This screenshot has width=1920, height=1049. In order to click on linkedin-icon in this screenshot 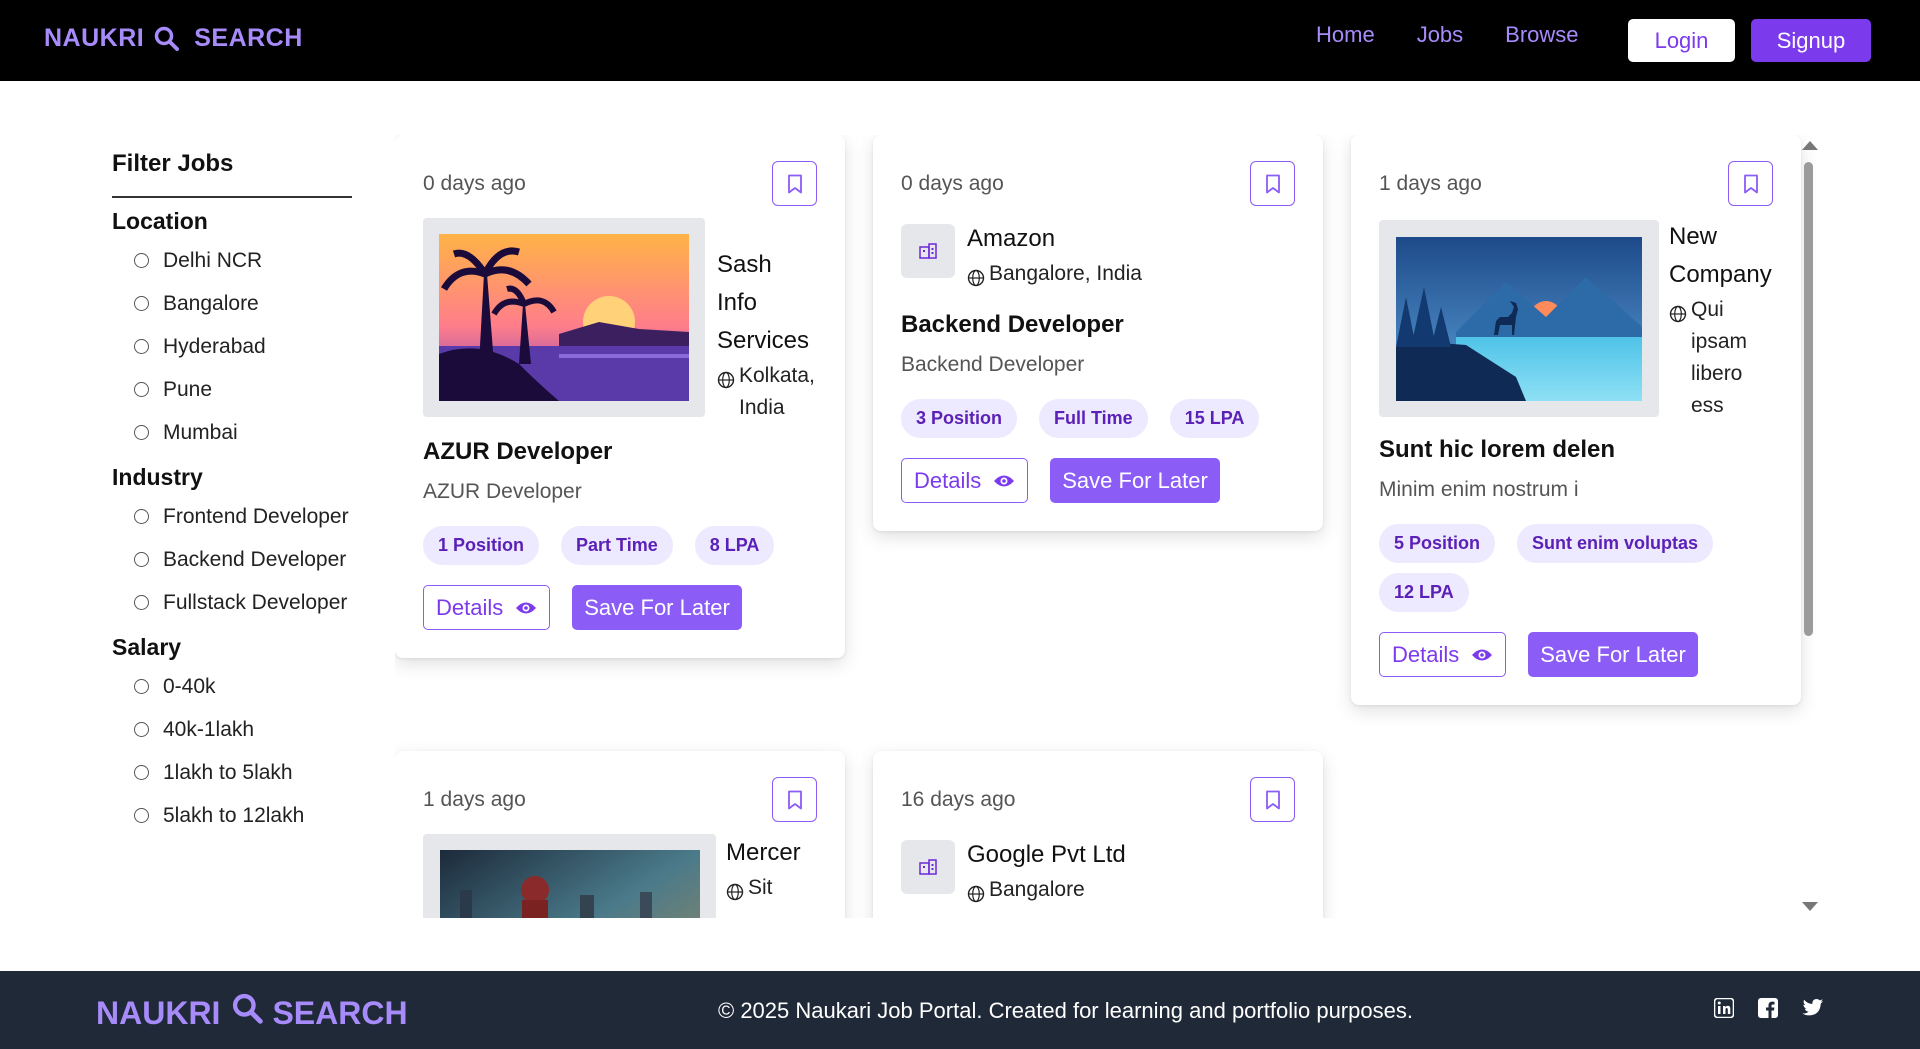, I will do `click(1724, 1008)`.